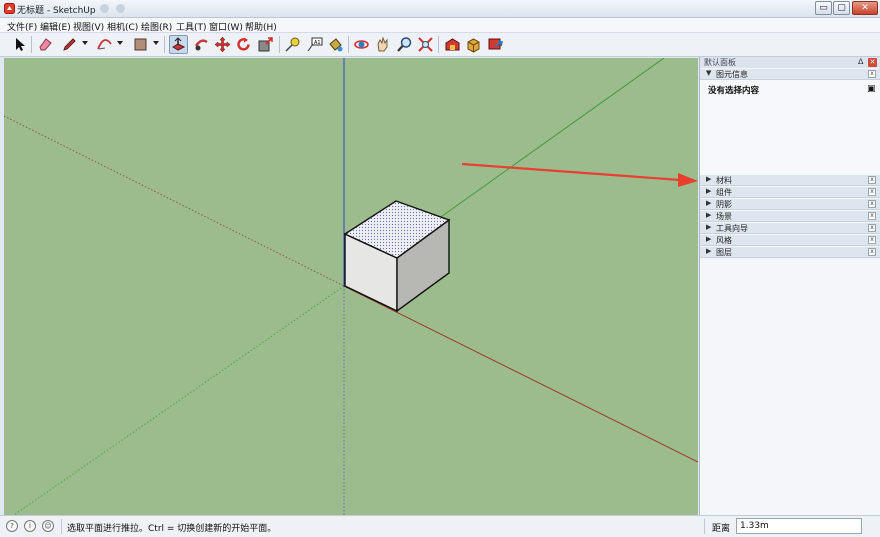 Image resolution: width=880 pixels, height=537 pixels. Describe the element at coordinates (104, 44) in the screenshot. I see `arc-icon` at that location.